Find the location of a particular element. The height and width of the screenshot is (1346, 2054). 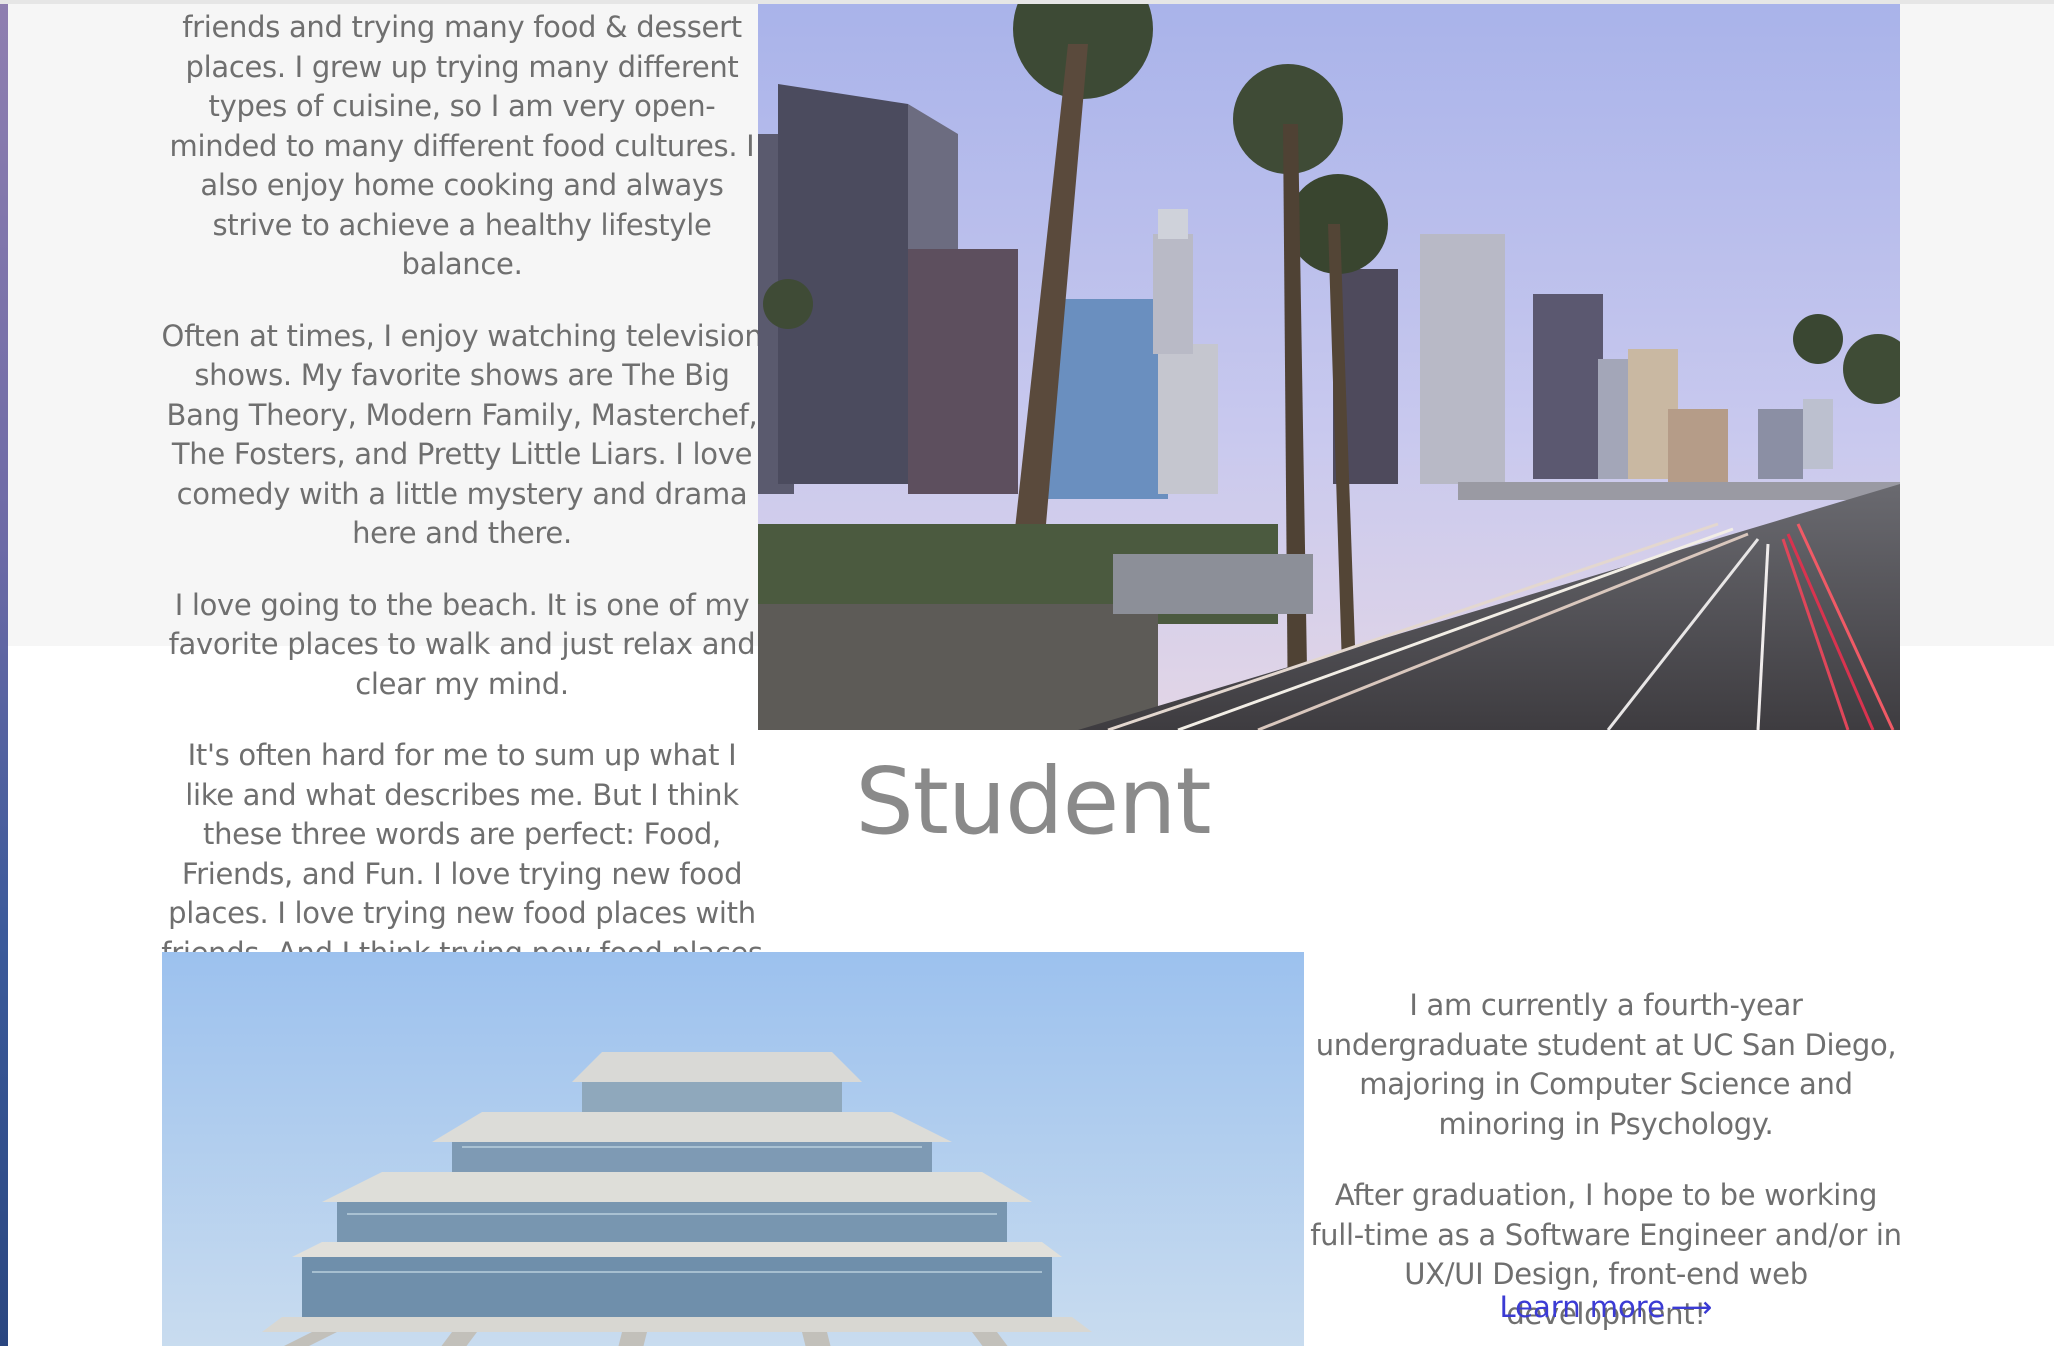

arrow-right-icon: ⟶ is located at coordinates (1691, 1307).